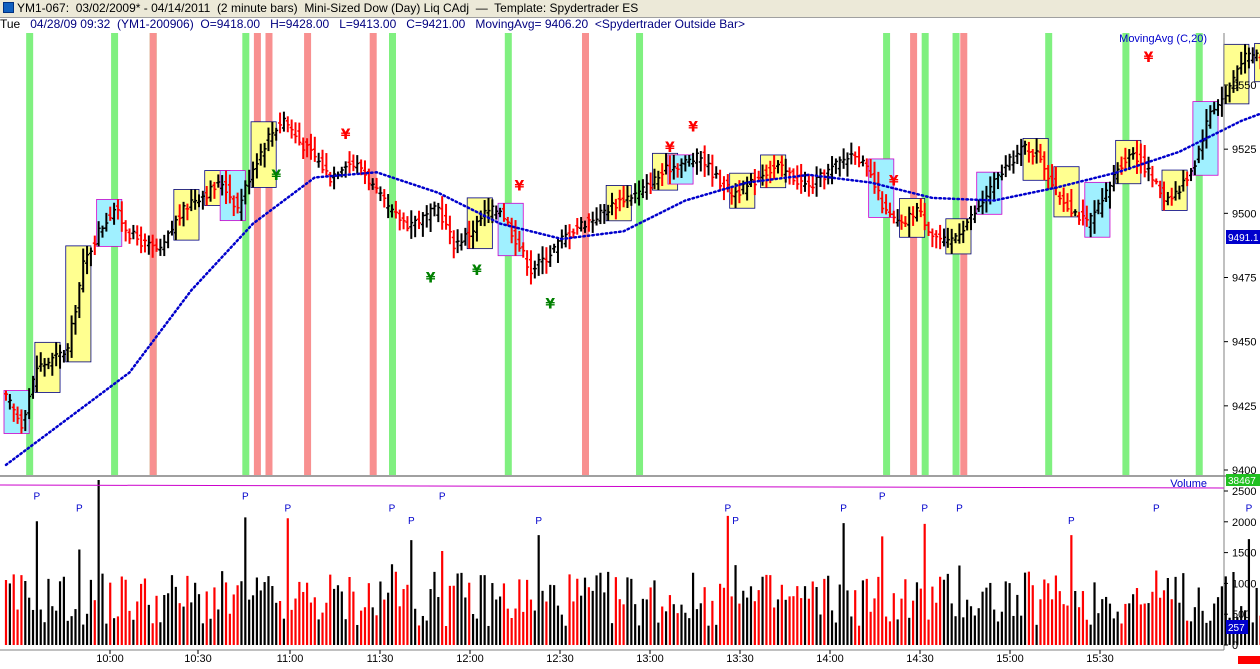  What do you see at coordinates (560, 659) in the screenshot?
I see `time-tick-label: 12:30` at bounding box center [560, 659].